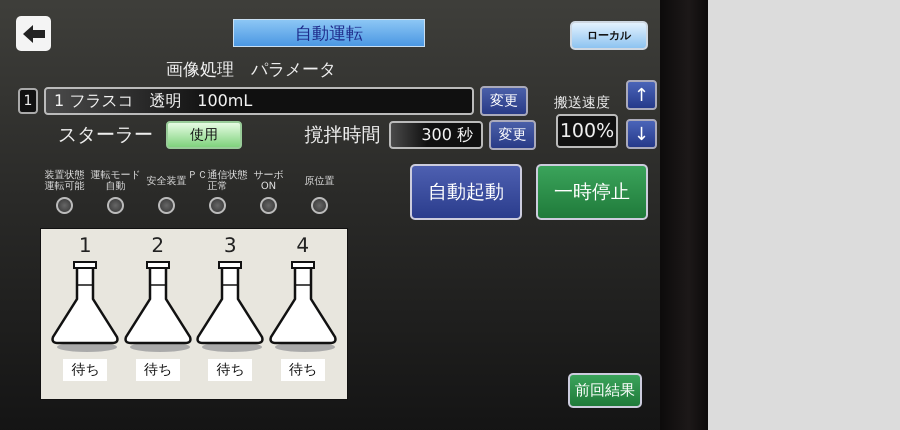  What do you see at coordinates (64, 181) in the screenshot?
I see `indicator-label: 装置状態 運転可能` at bounding box center [64, 181].